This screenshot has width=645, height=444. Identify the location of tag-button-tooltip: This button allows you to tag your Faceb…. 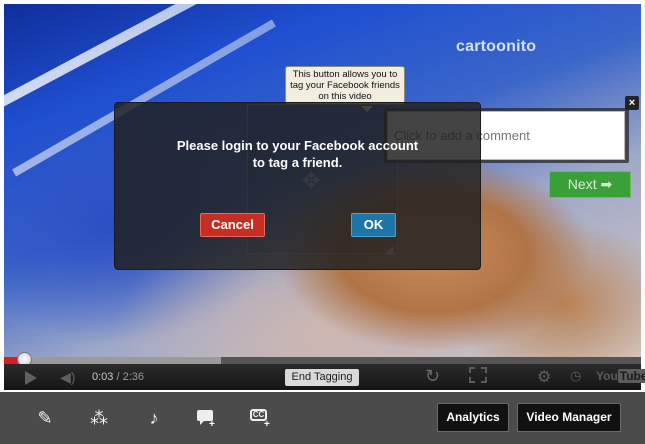
(345, 85).